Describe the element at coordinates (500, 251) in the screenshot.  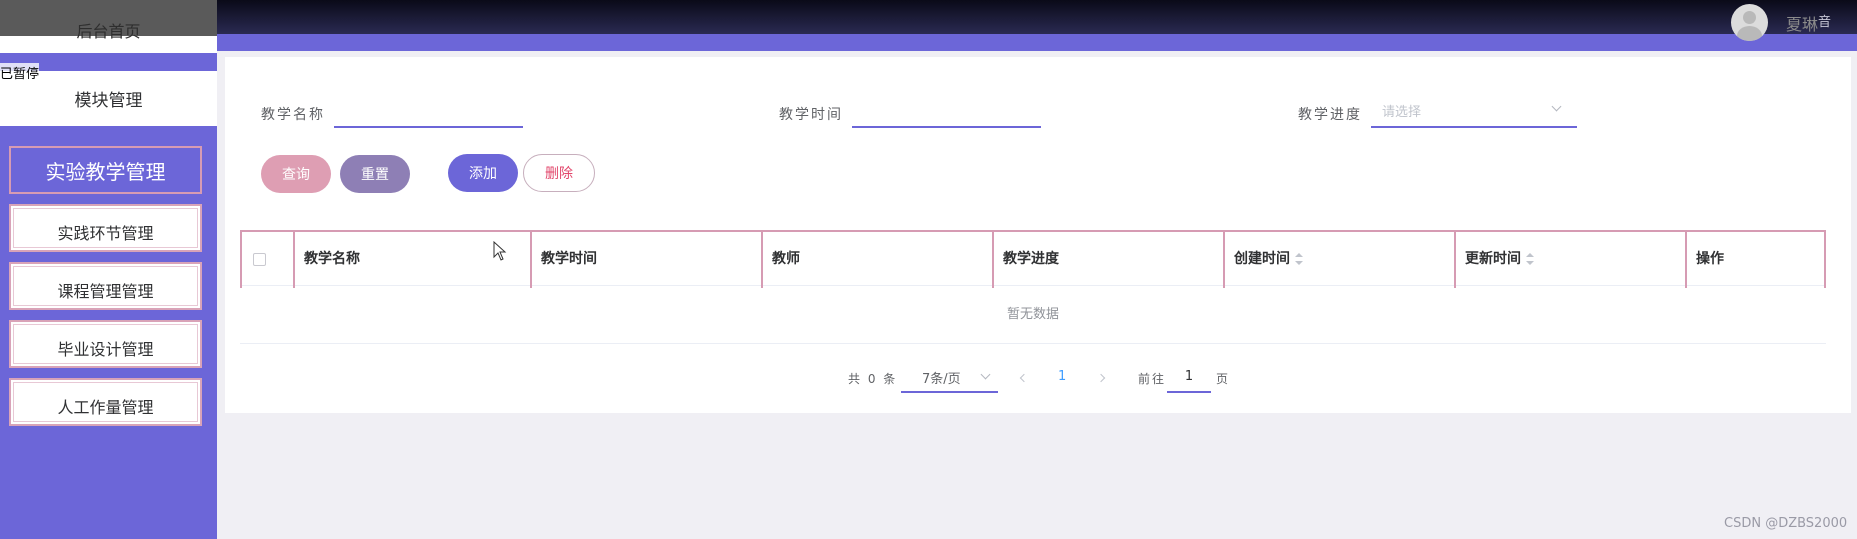
I see `mouse-cursor-icon` at that location.